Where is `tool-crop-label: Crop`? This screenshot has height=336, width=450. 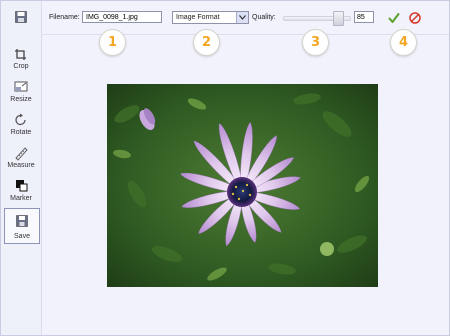
tool-crop-label: Crop is located at coordinates (21, 66).